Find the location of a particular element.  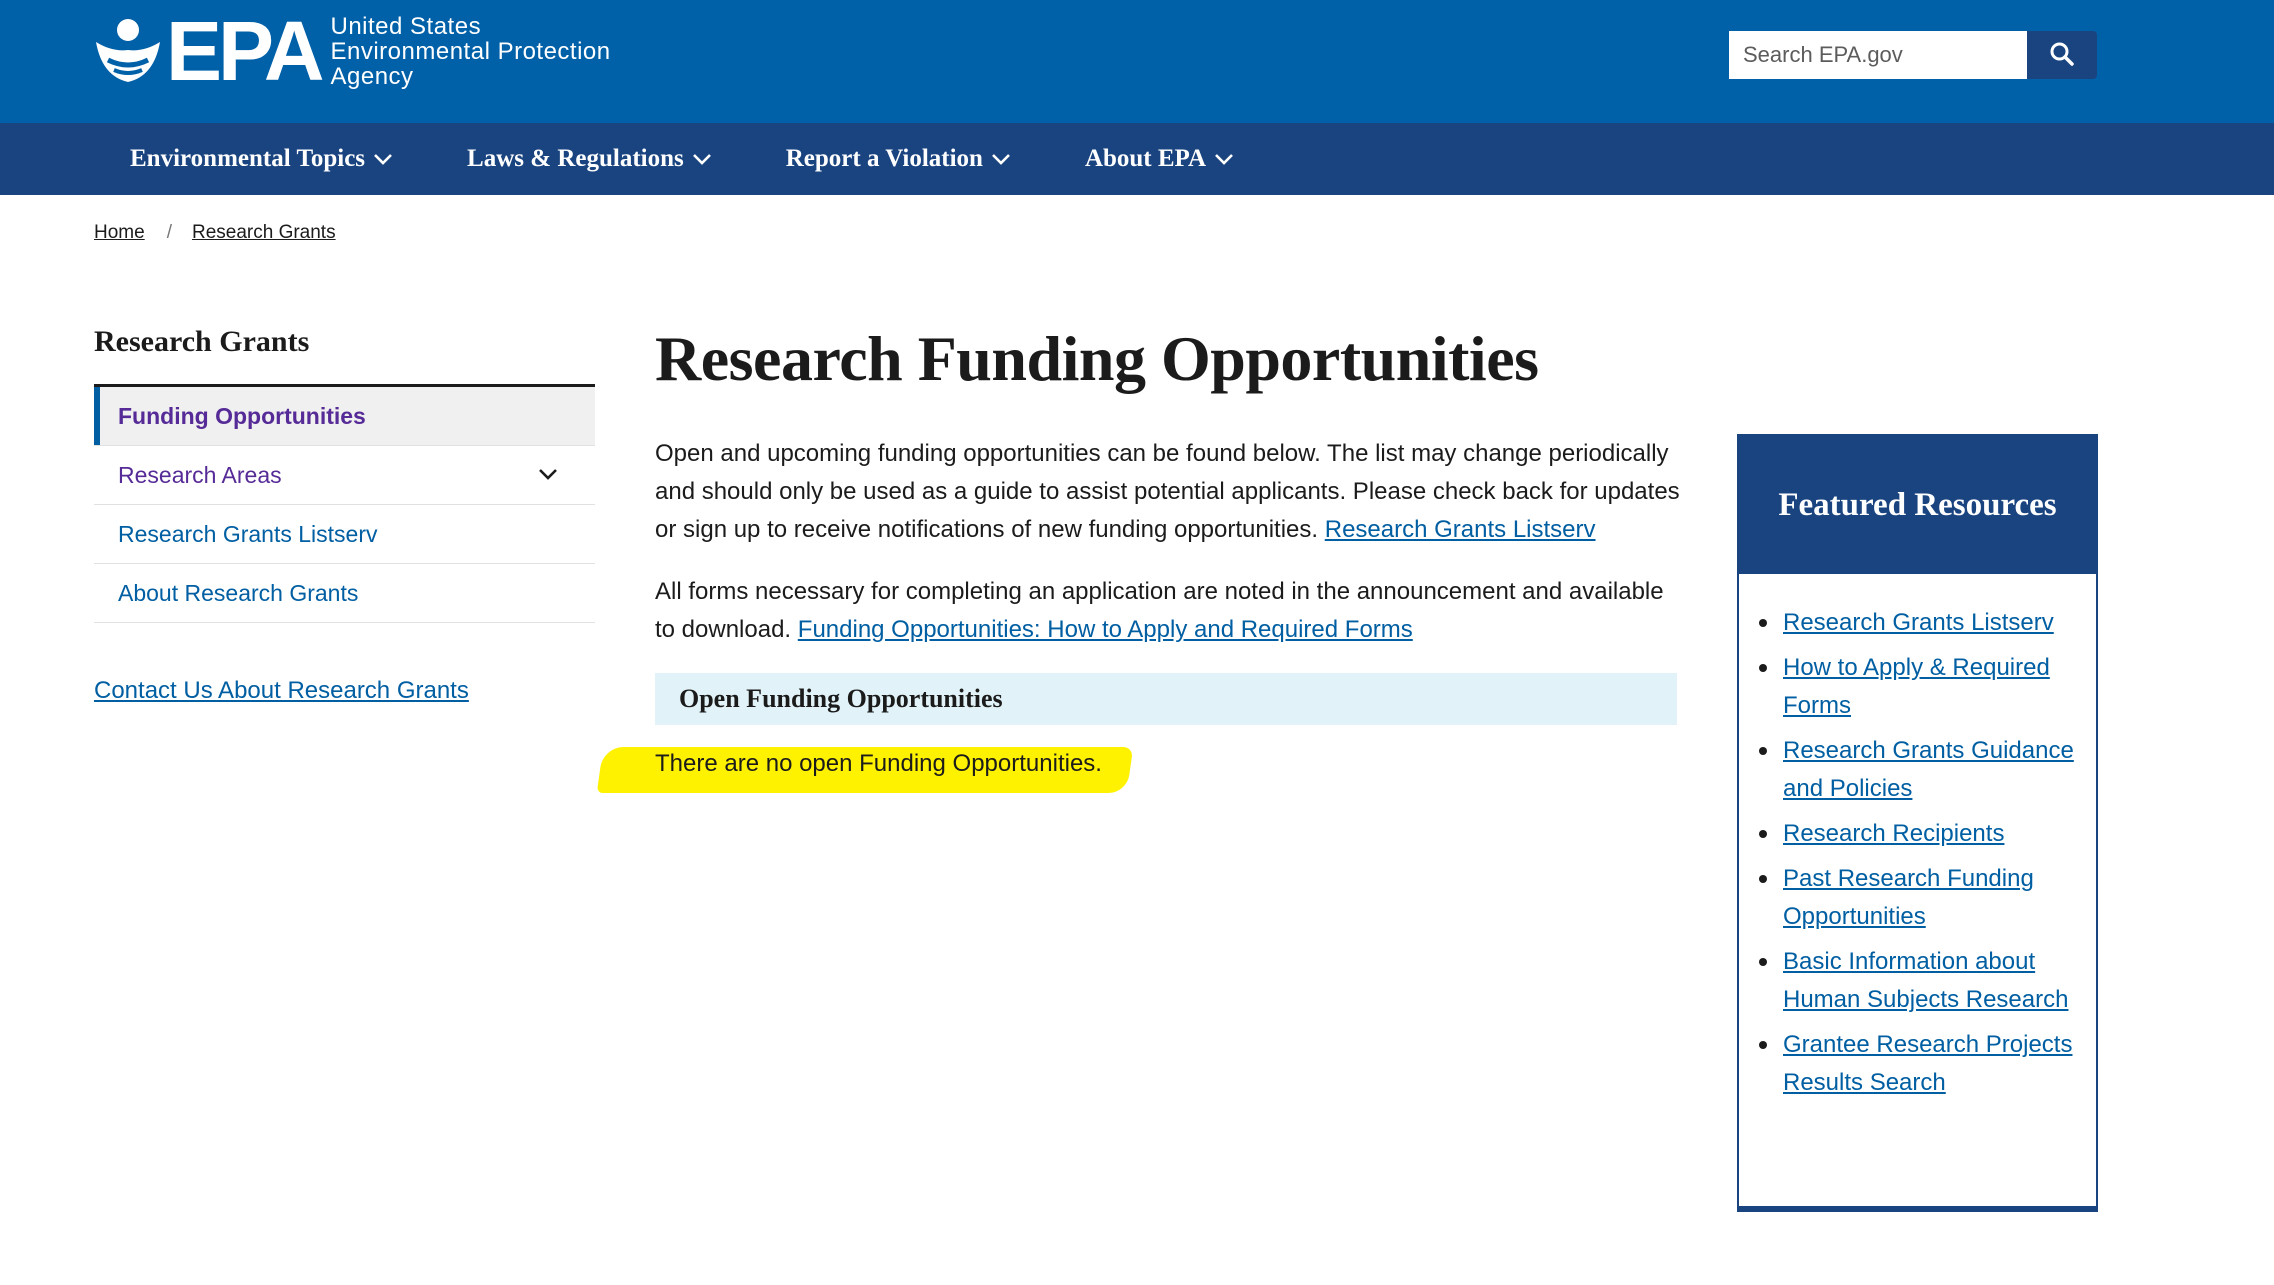

featured-link-results-search: Grantee Research Projects Results Search is located at coordinates (1927, 1063).